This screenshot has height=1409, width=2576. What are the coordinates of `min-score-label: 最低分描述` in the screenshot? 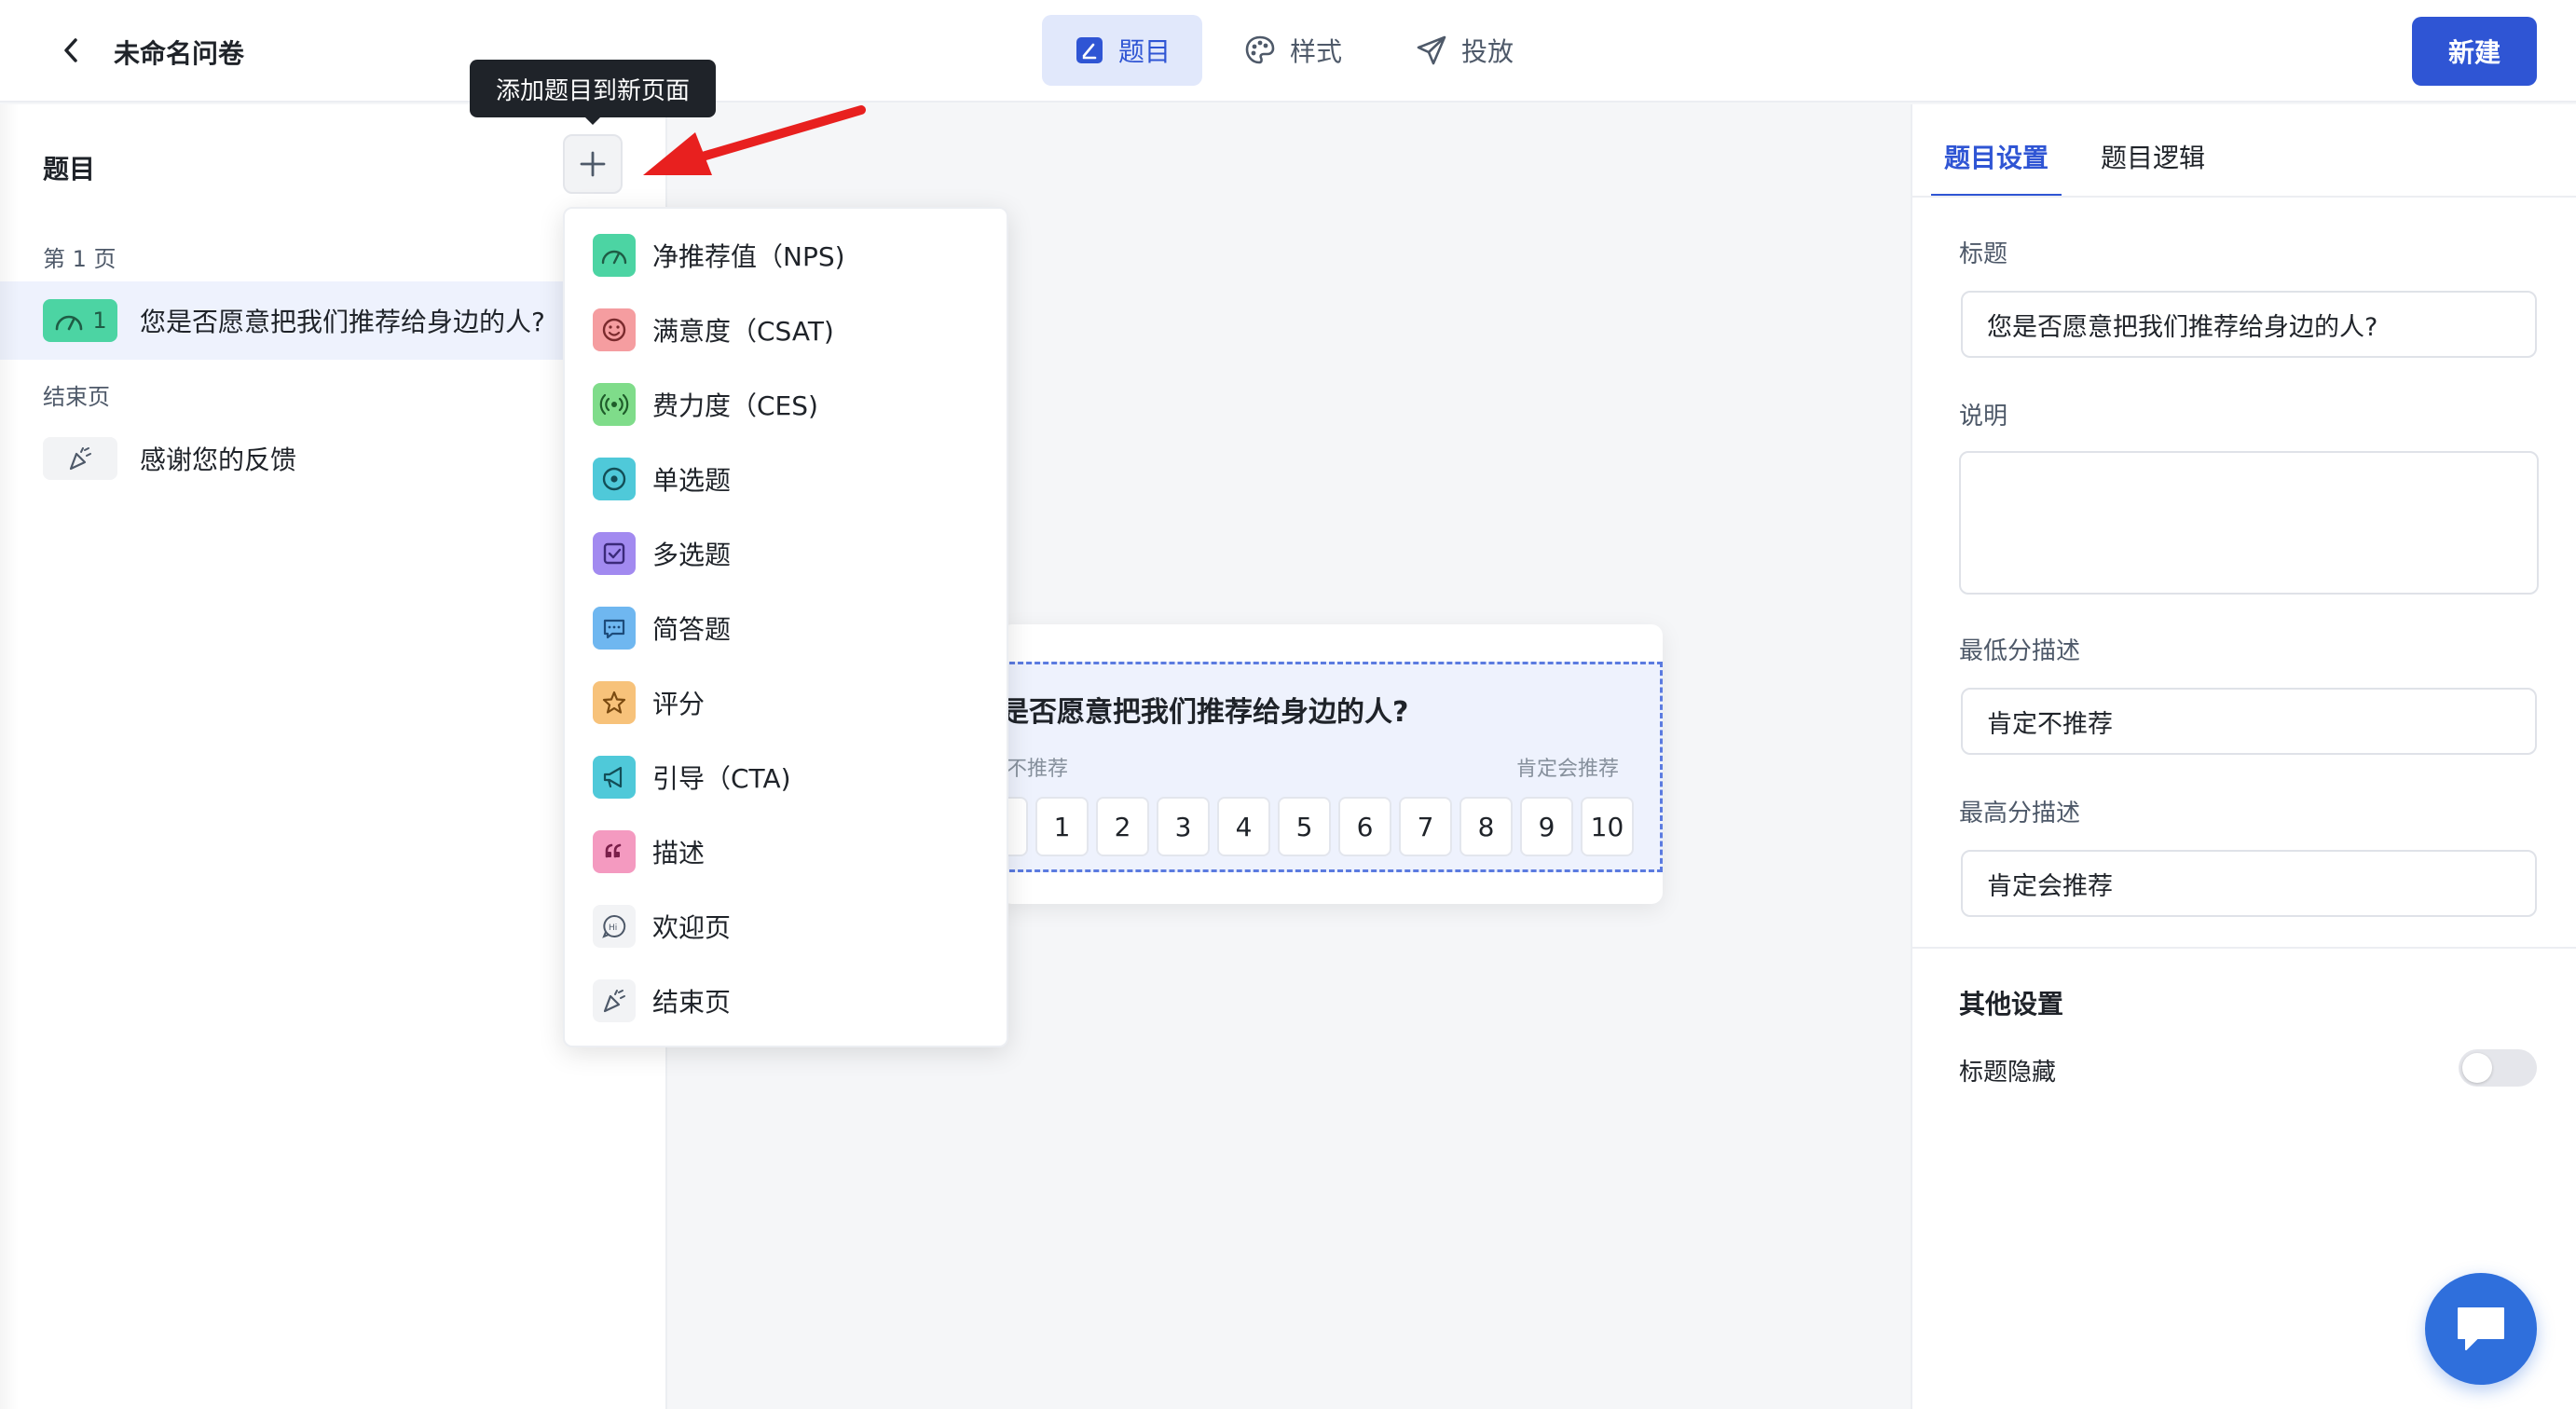 It's located at (2020, 651).